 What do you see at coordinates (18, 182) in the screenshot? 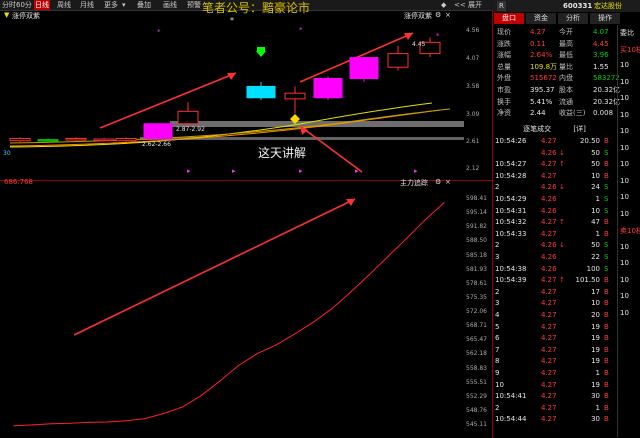
I see `indicator-left-value: 686.768` at bounding box center [18, 182].